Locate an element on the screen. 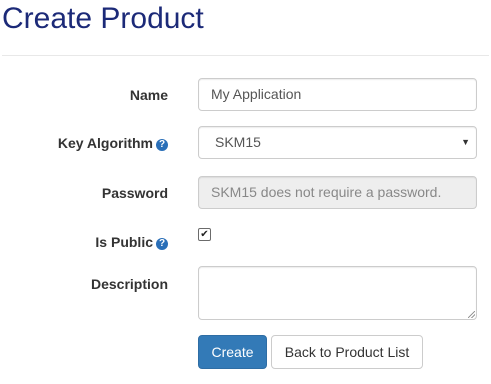 The height and width of the screenshot is (384, 491). key-algorithm-label: Key Algorithm? is located at coordinates (84, 143).